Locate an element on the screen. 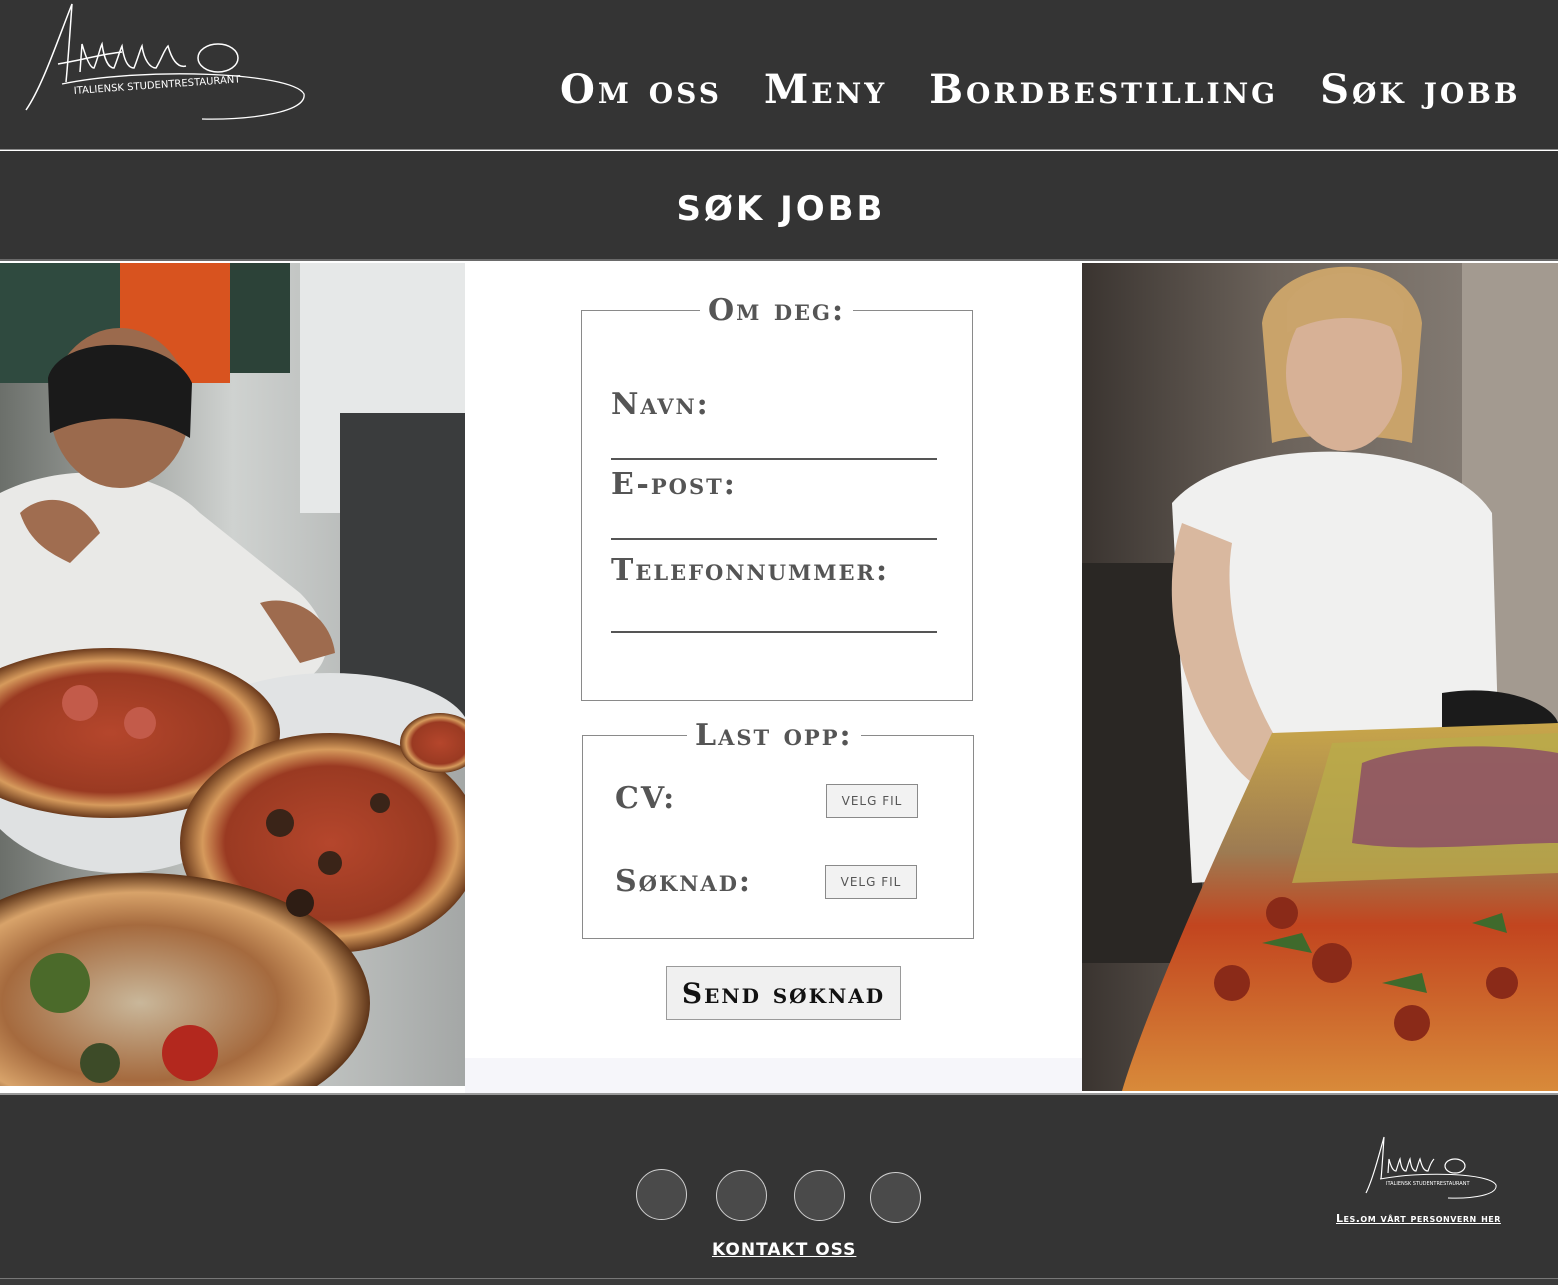 The height and width of the screenshot is (1285, 1558). page-title-bar: SØK JOBB is located at coordinates (779, 206).